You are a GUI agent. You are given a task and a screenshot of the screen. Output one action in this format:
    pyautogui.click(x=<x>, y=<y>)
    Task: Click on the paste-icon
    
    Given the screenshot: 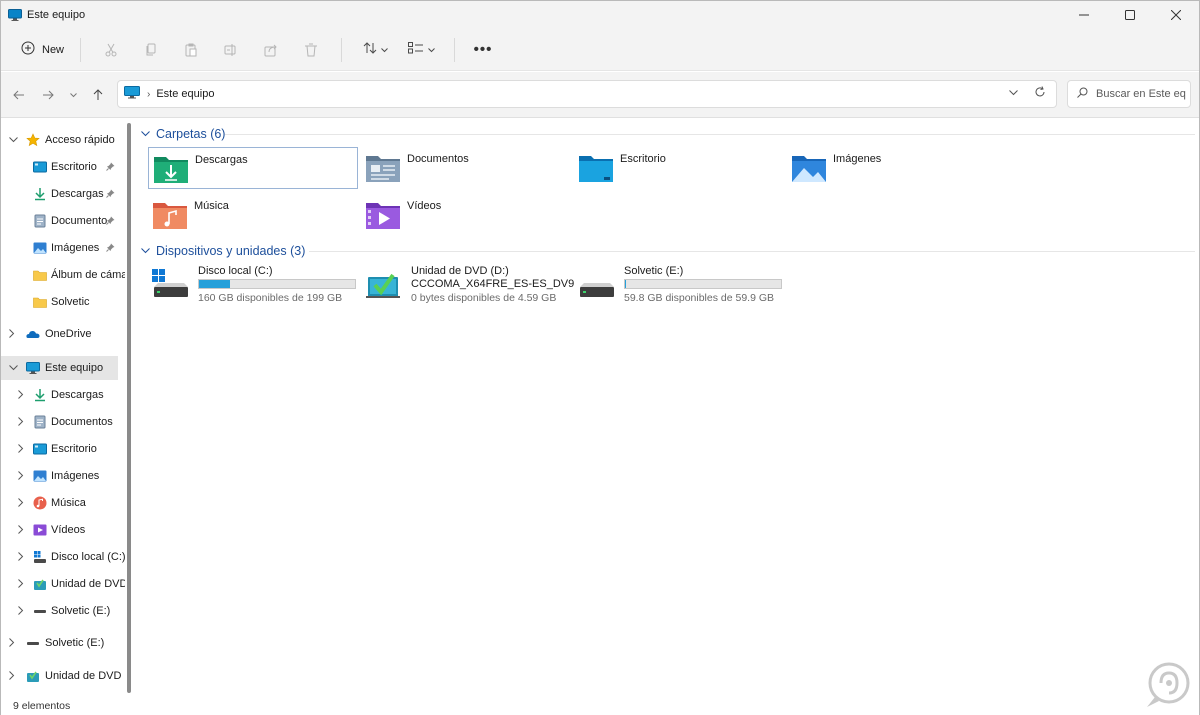 What is the action you would take?
    pyautogui.click(x=191, y=50)
    